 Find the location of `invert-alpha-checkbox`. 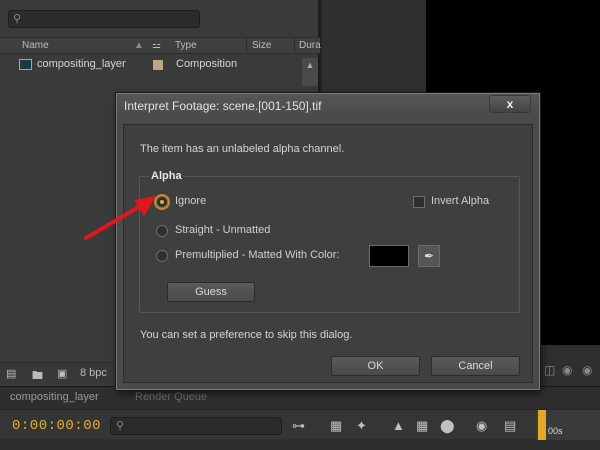

invert-alpha-checkbox is located at coordinates (419, 202).